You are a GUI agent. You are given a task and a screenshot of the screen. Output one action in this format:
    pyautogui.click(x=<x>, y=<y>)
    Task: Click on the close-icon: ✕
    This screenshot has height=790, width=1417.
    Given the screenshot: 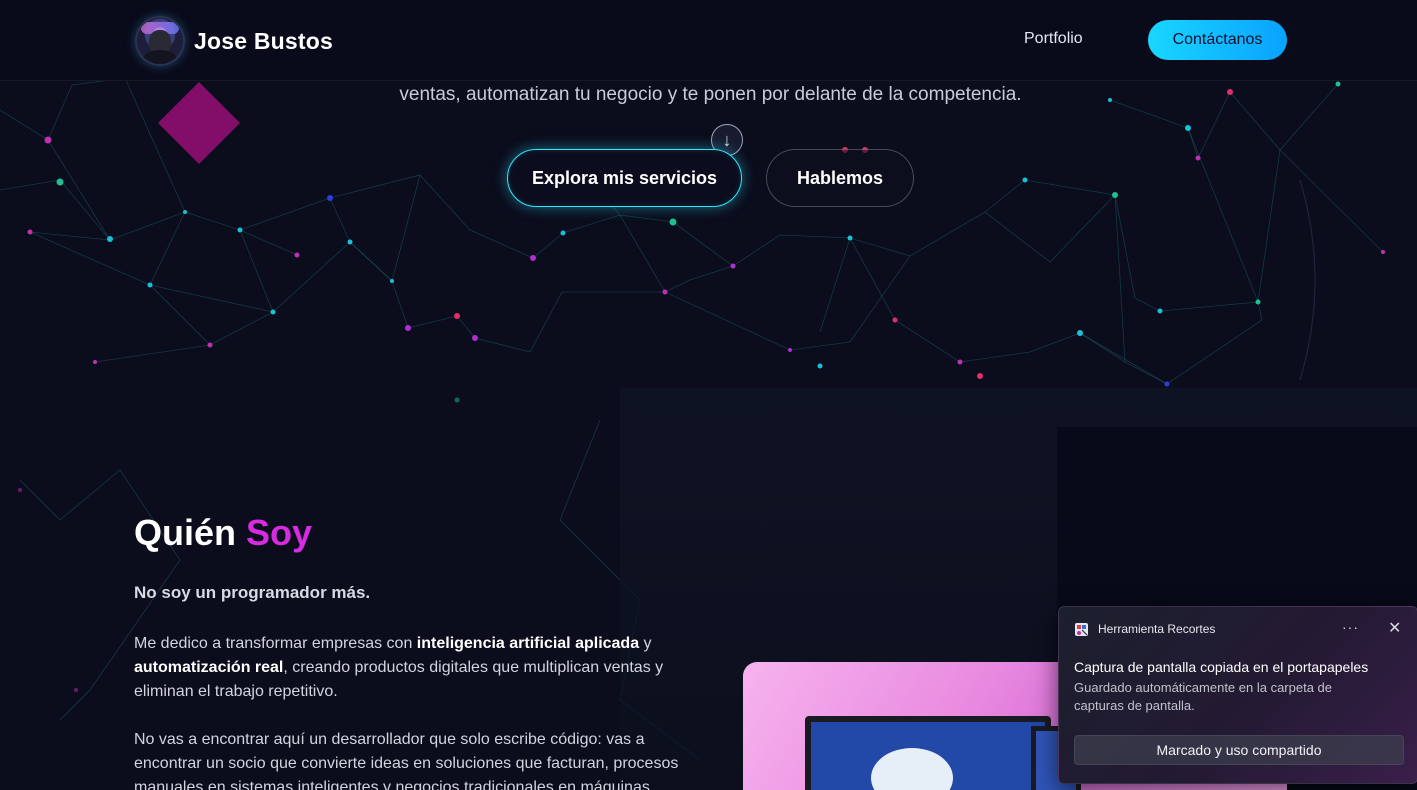 What is the action you would take?
    pyautogui.click(x=1394, y=628)
    